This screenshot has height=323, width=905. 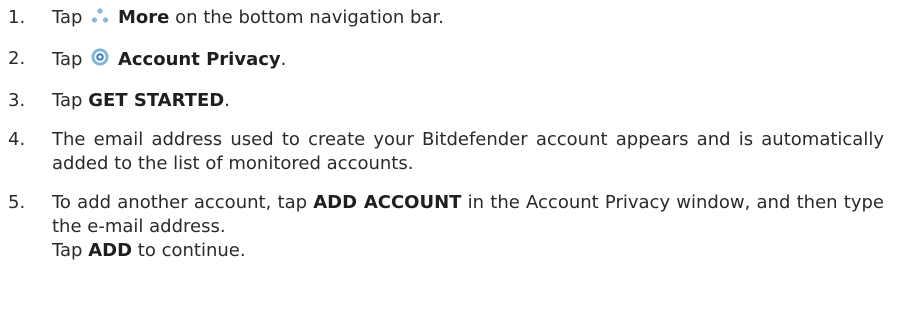 I want to click on get-started-label: GET STARTED, so click(x=156, y=100).